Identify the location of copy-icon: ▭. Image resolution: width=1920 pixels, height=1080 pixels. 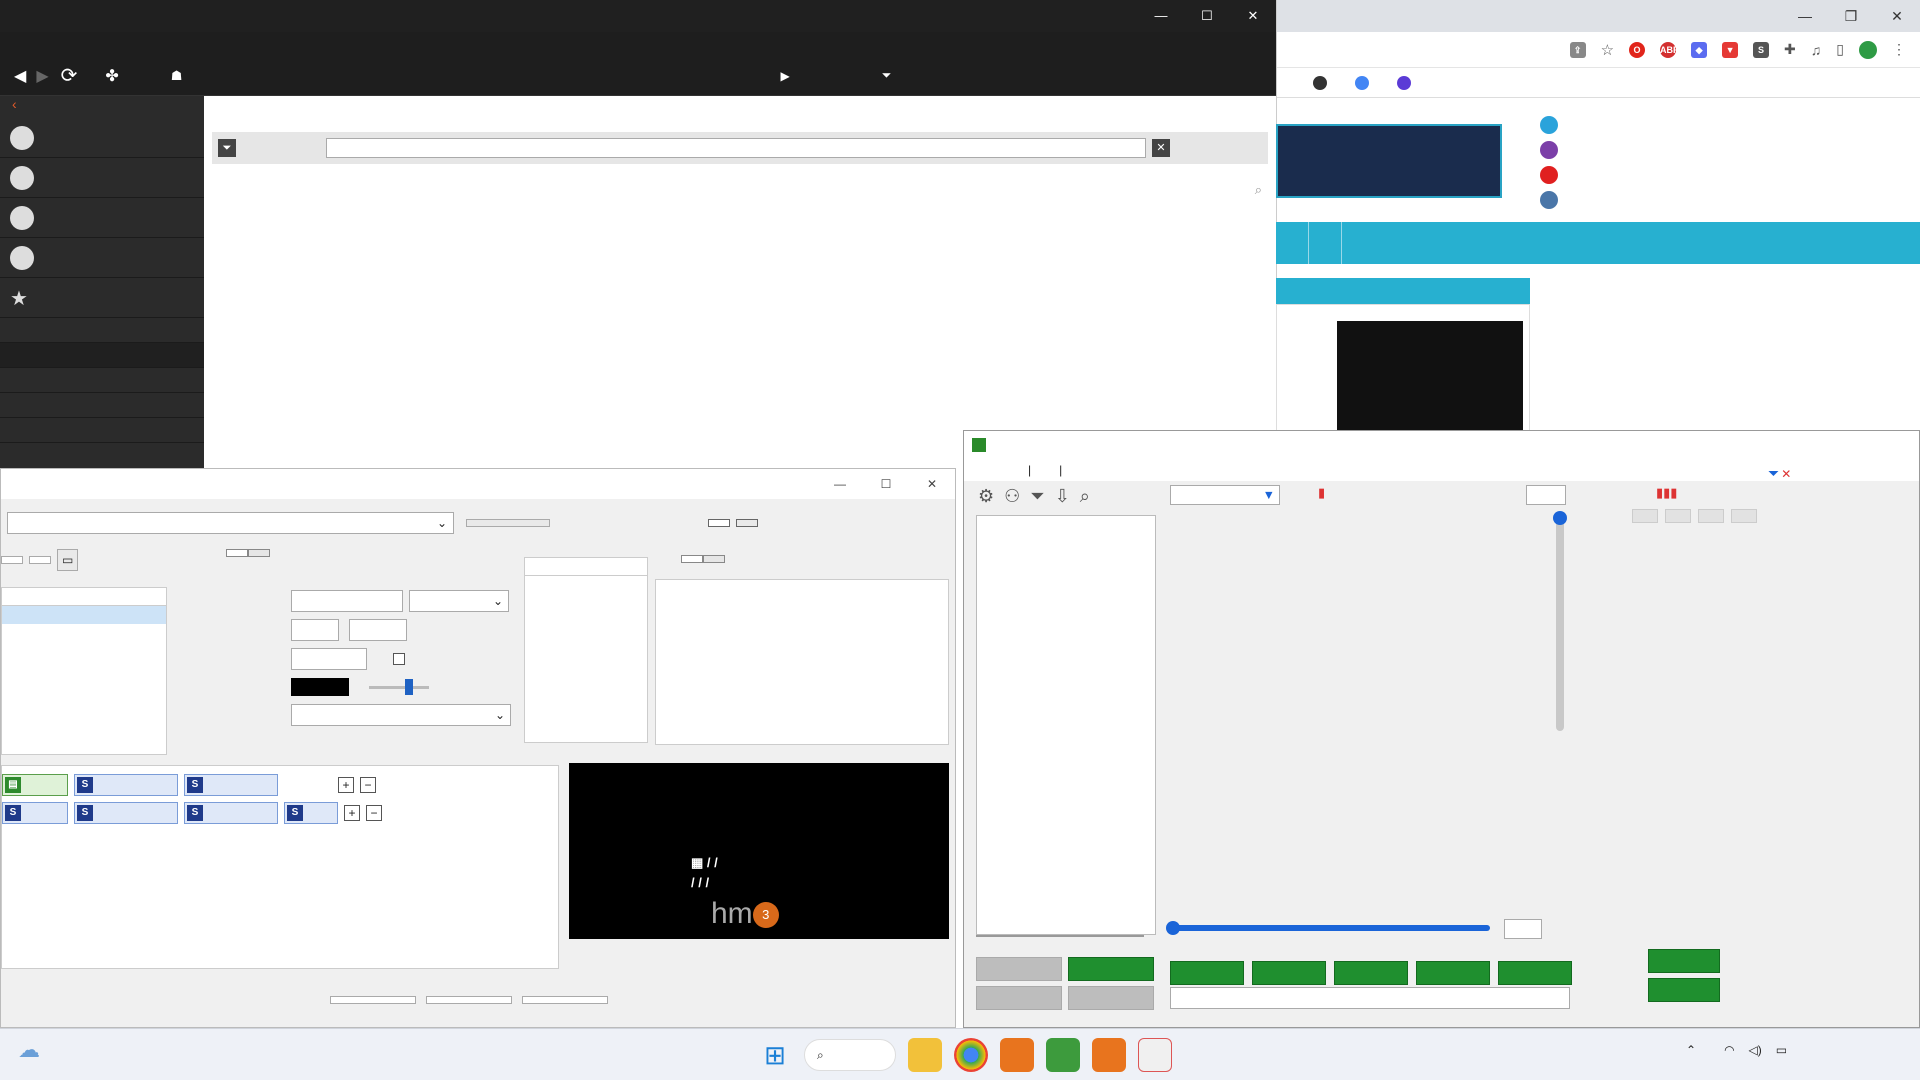
(68, 560).